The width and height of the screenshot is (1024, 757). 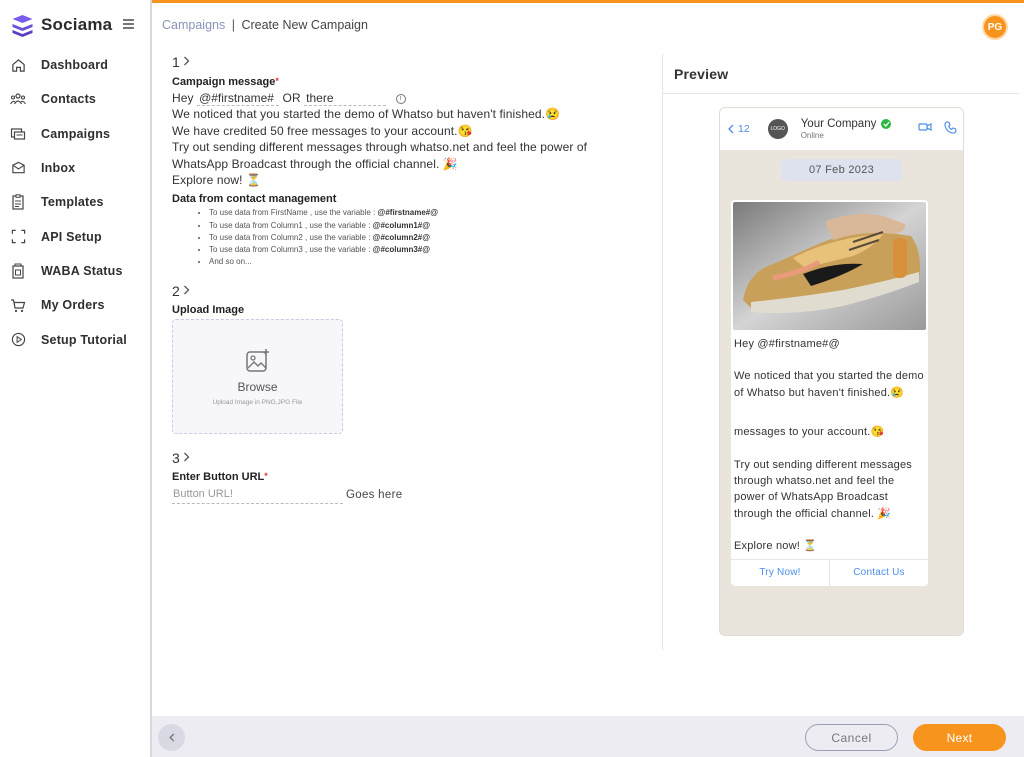 What do you see at coordinates (878, 572) in the screenshot?
I see `contact-us-button: Contact Us` at bounding box center [878, 572].